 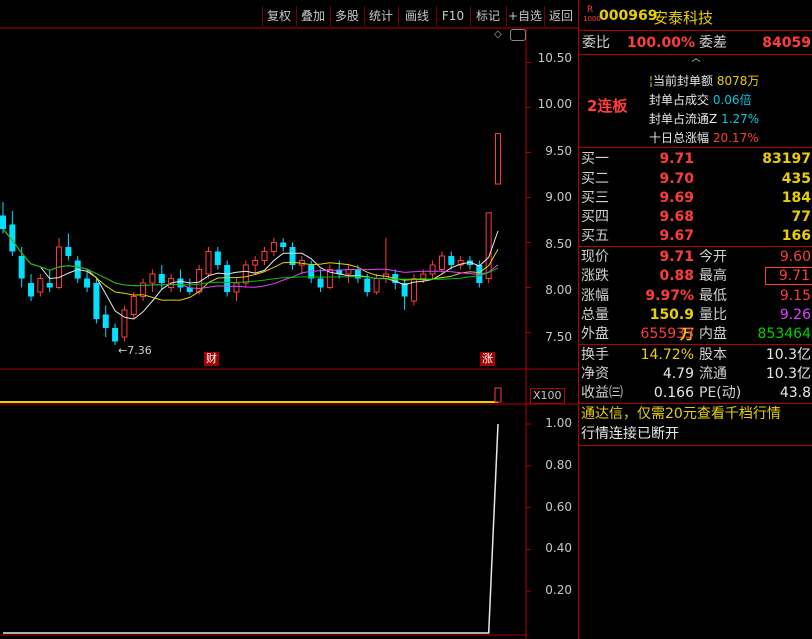 I want to click on weicha-label: 委差, so click(x=713, y=43).